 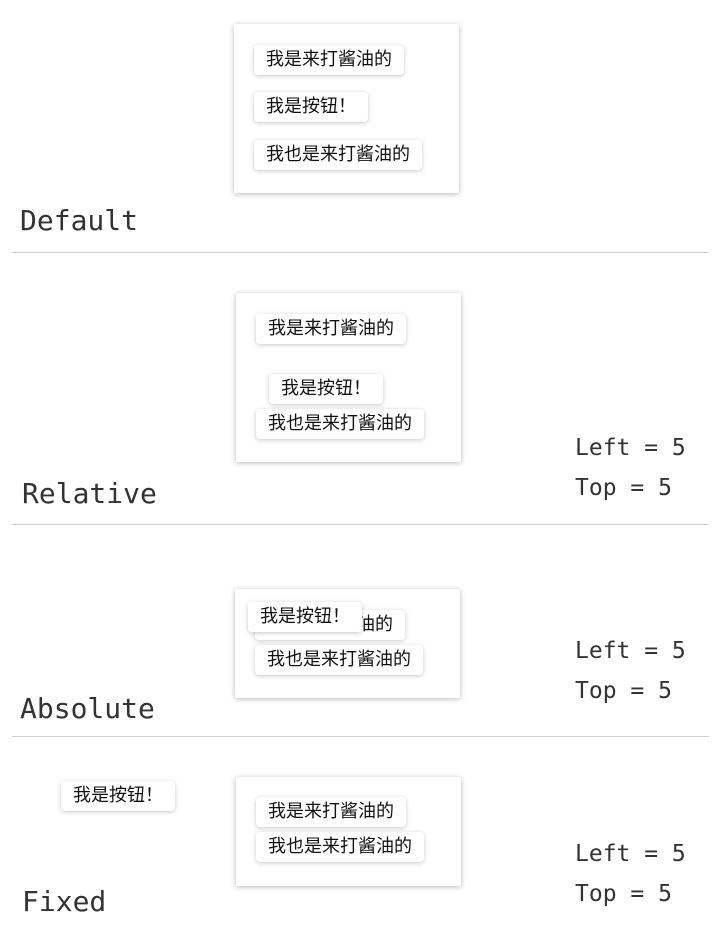 I want to click on section-label-absolute: Absolute, so click(x=87, y=708).